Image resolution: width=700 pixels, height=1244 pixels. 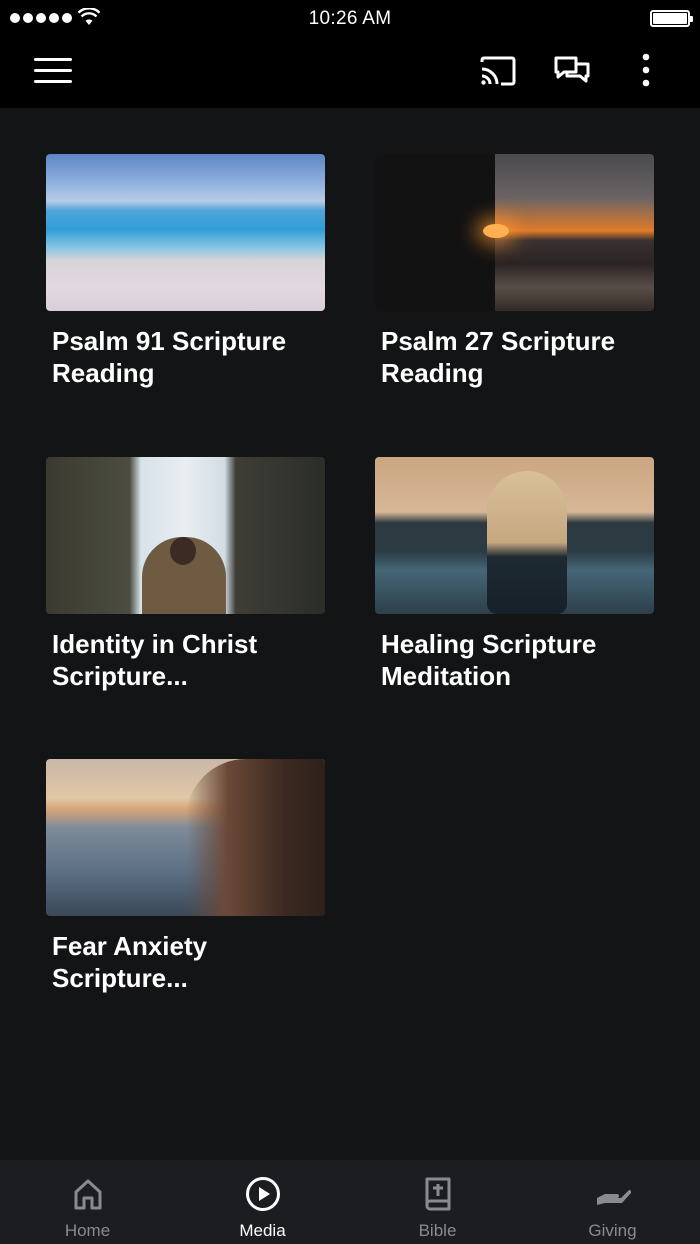 I want to click on media-card: Psalm 27 Scripture Reading, so click(x=515, y=271).